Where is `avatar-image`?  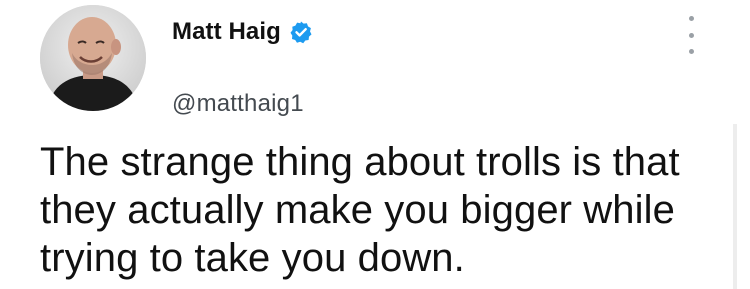
avatar-image is located at coordinates (93, 58).